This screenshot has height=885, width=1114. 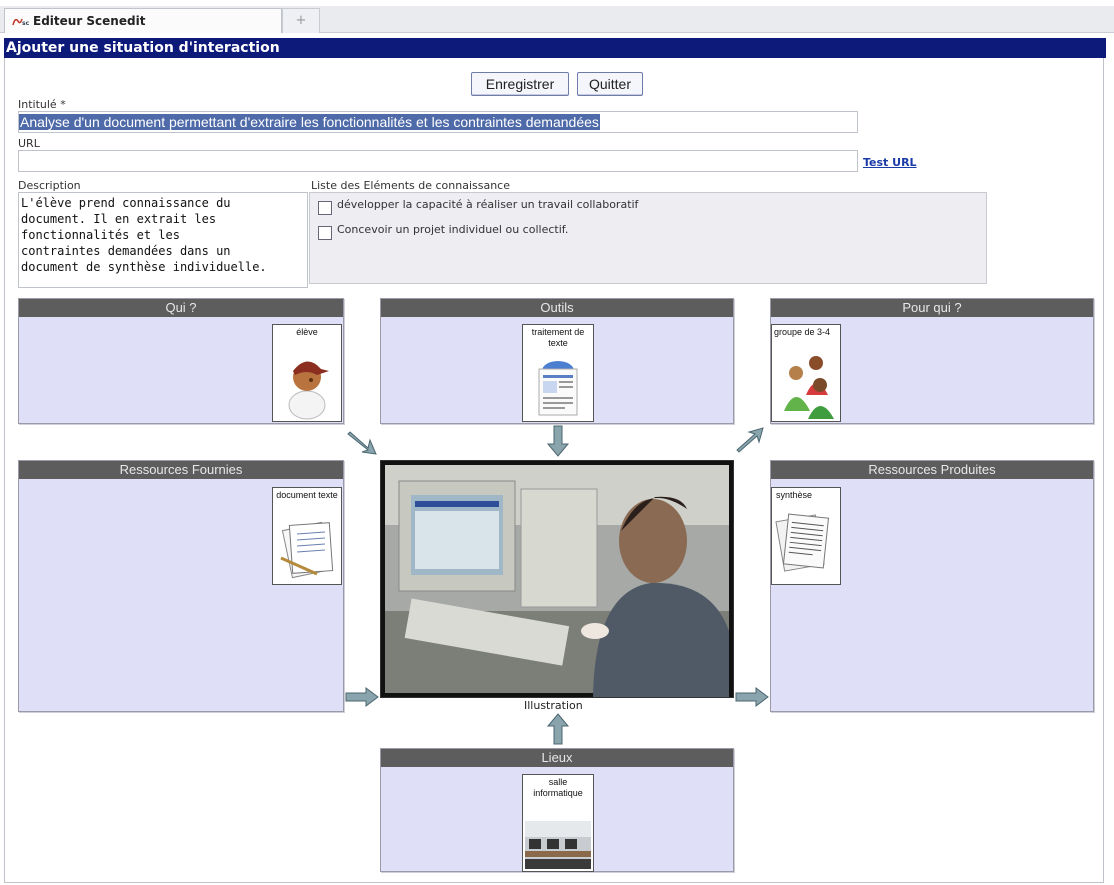 I want to click on description-label: Description, so click(x=49, y=185).